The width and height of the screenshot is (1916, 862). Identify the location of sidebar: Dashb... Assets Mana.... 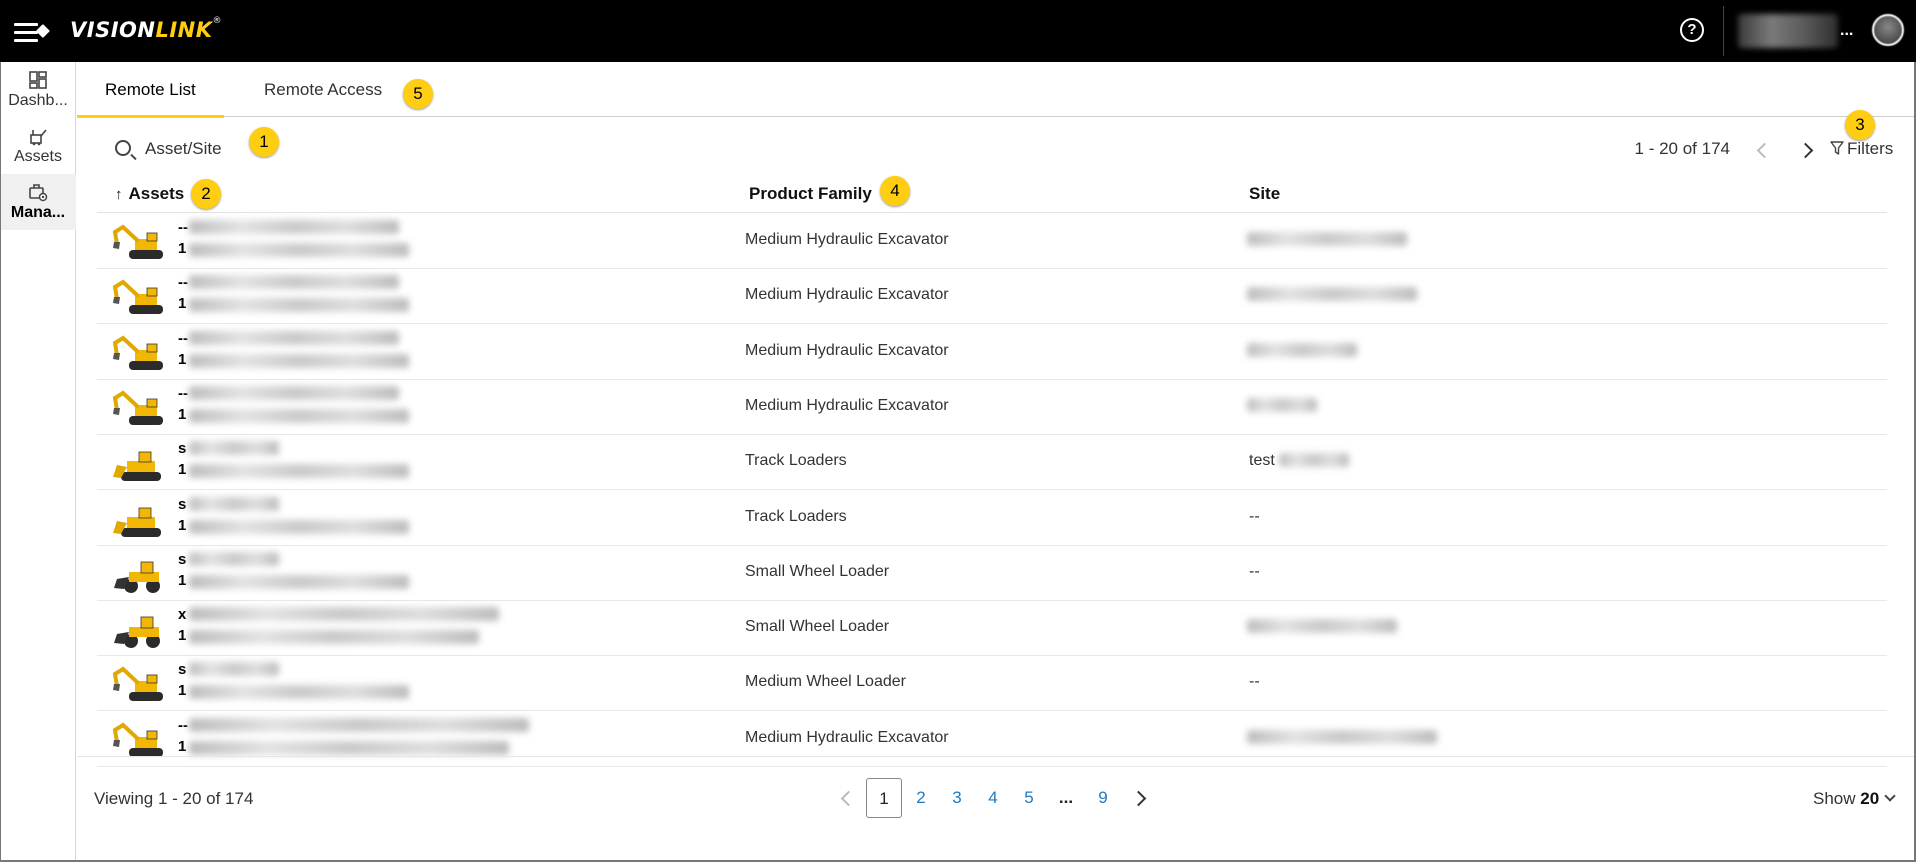
(38, 462).